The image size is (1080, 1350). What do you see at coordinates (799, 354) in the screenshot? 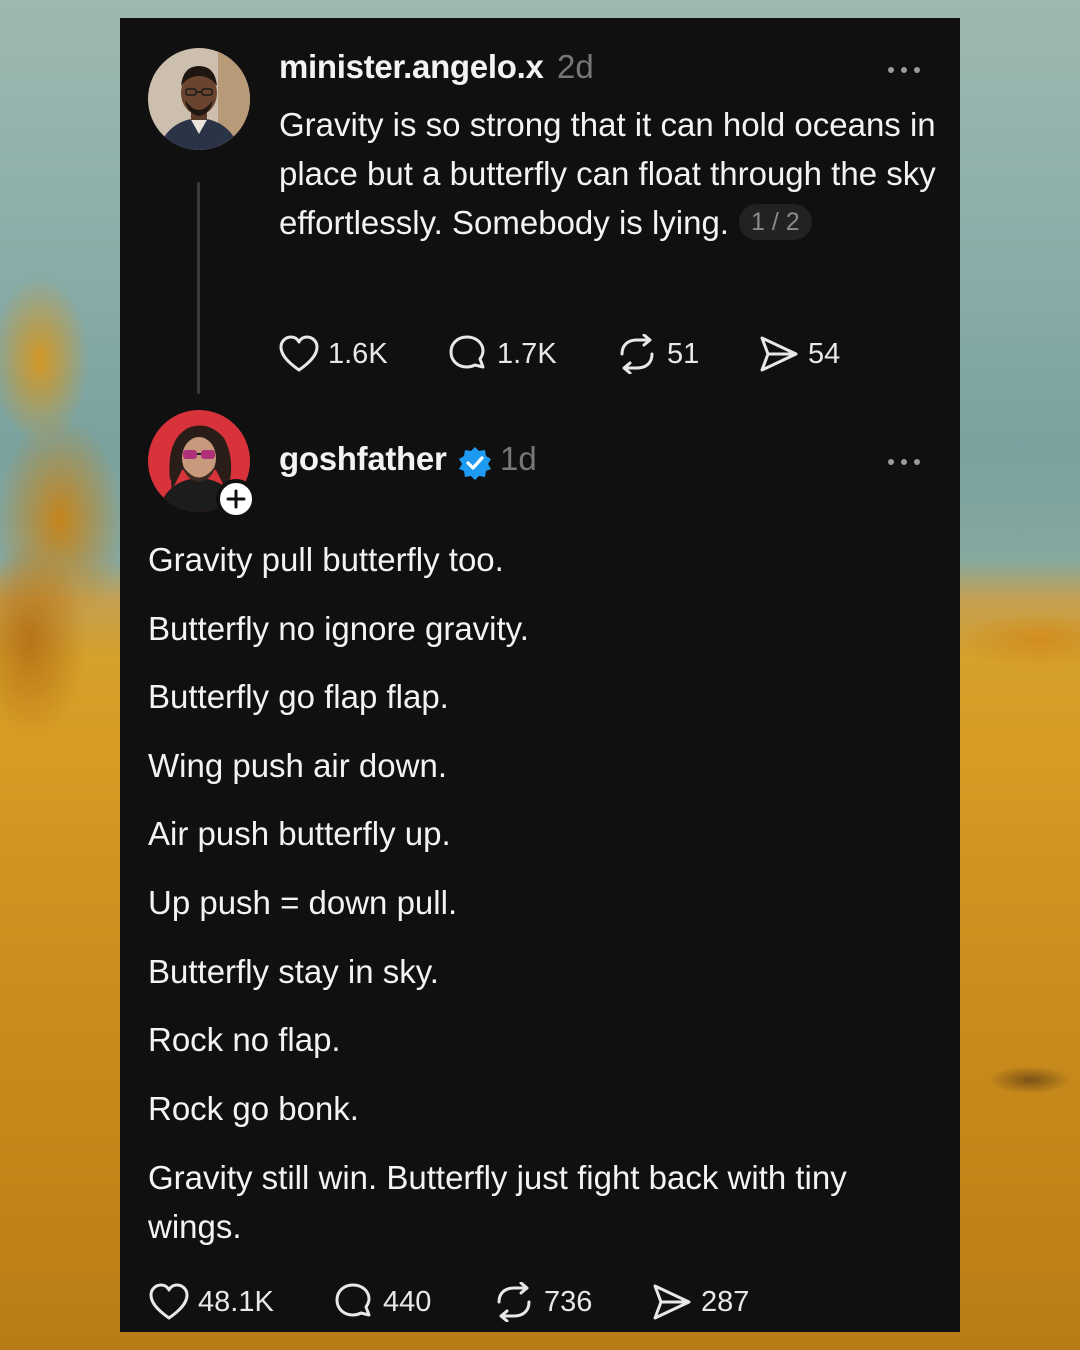
I see `share-button: 54` at bounding box center [799, 354].